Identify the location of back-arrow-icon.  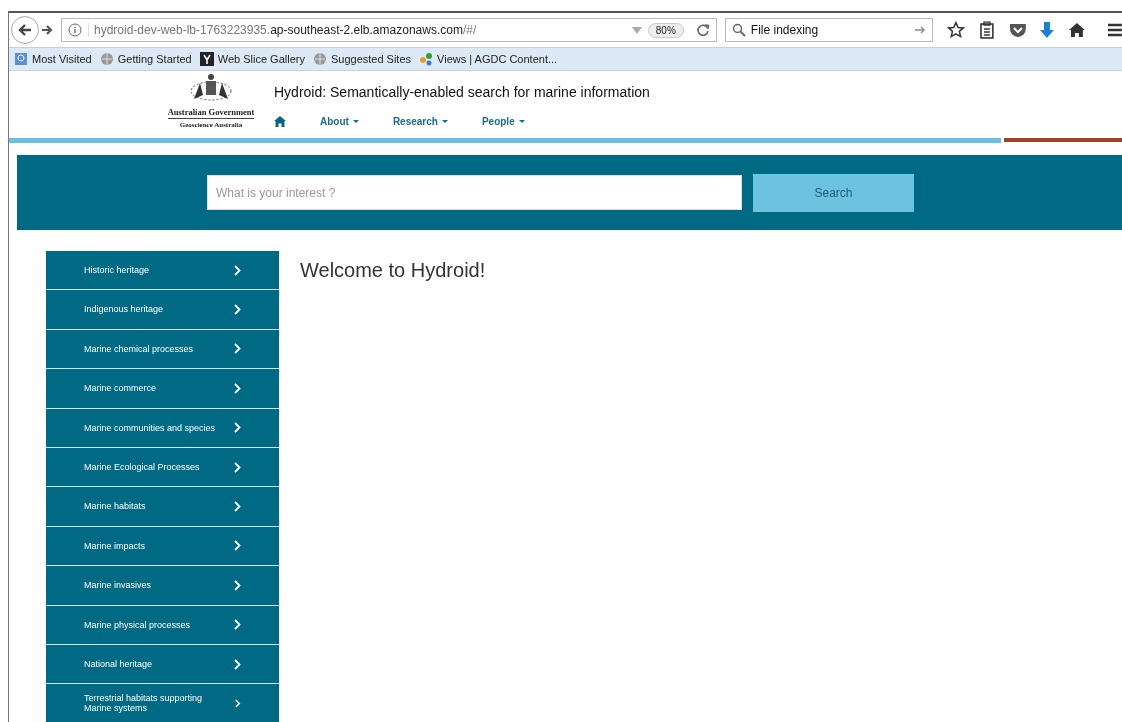
(25, 30).